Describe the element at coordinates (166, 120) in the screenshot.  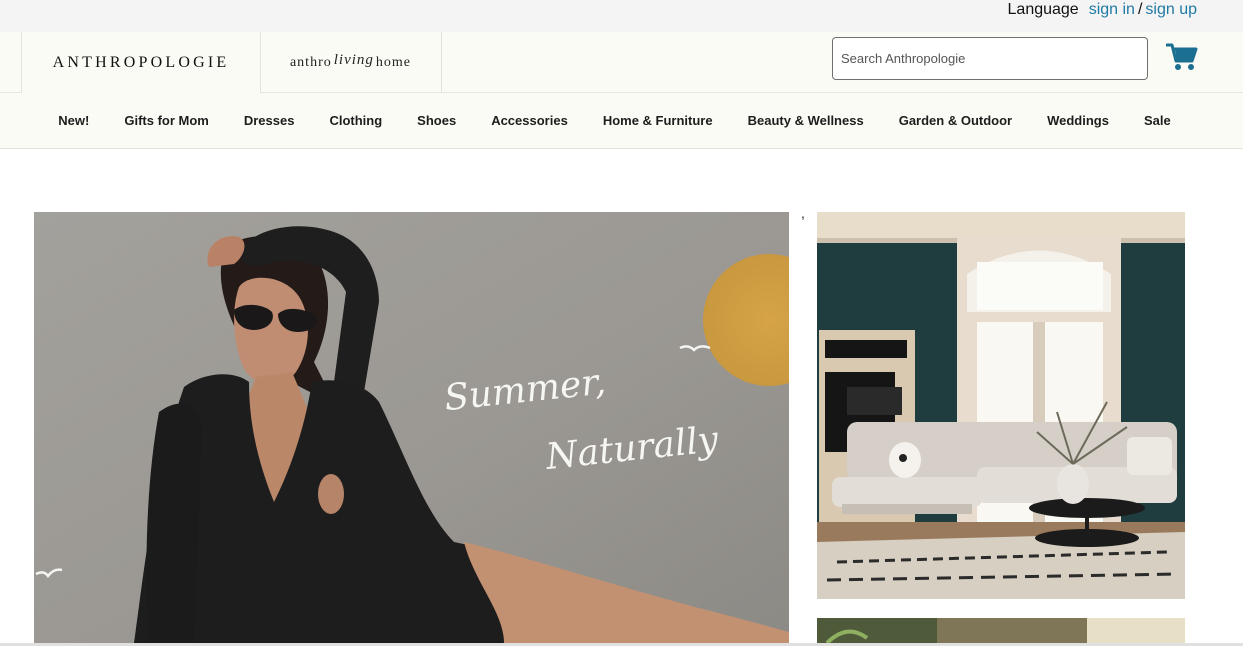
I see `nav-item-gifts-for-mom: Gifts for Mom` at that location.